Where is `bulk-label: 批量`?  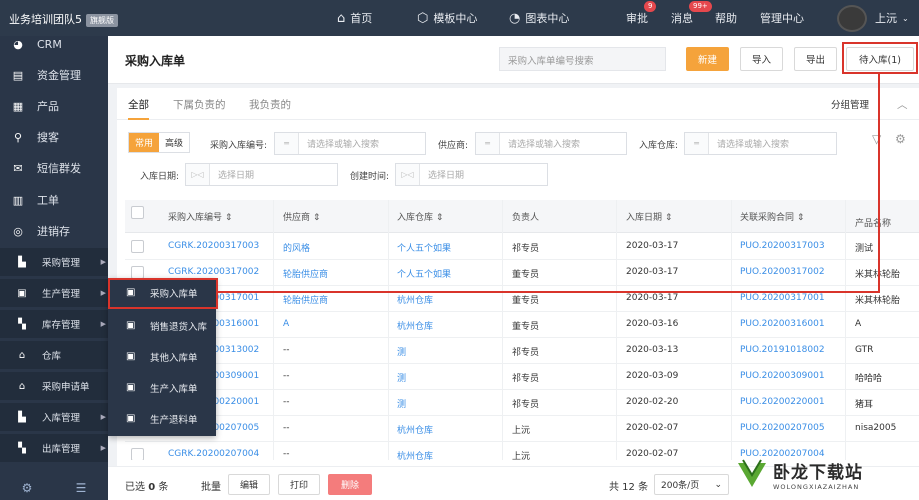
bulk-label: 批量 is located at coordinates (211, 487).